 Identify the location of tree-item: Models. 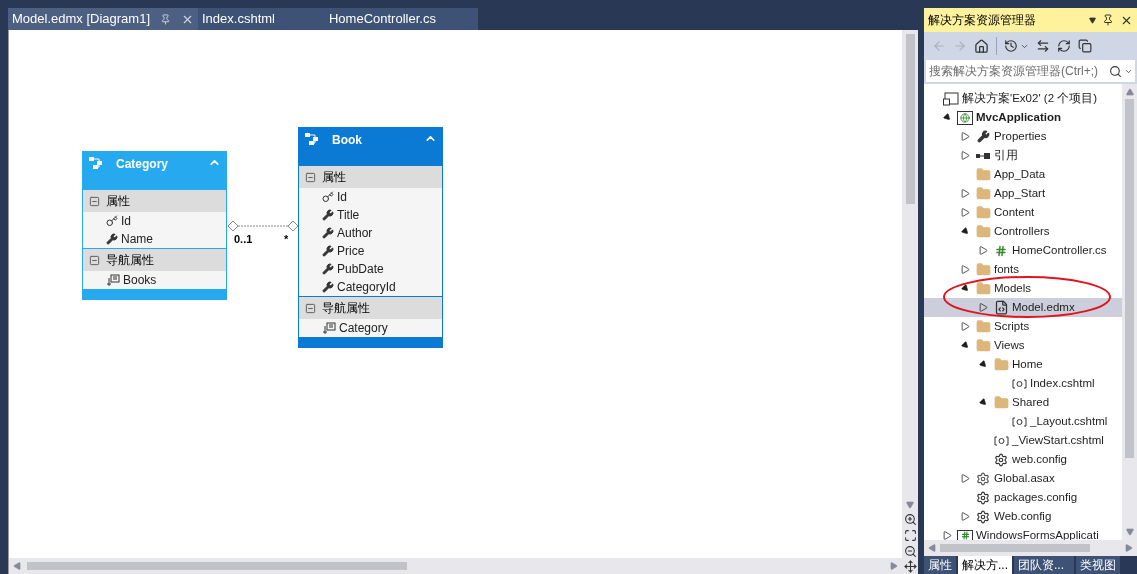
(1023, 288).